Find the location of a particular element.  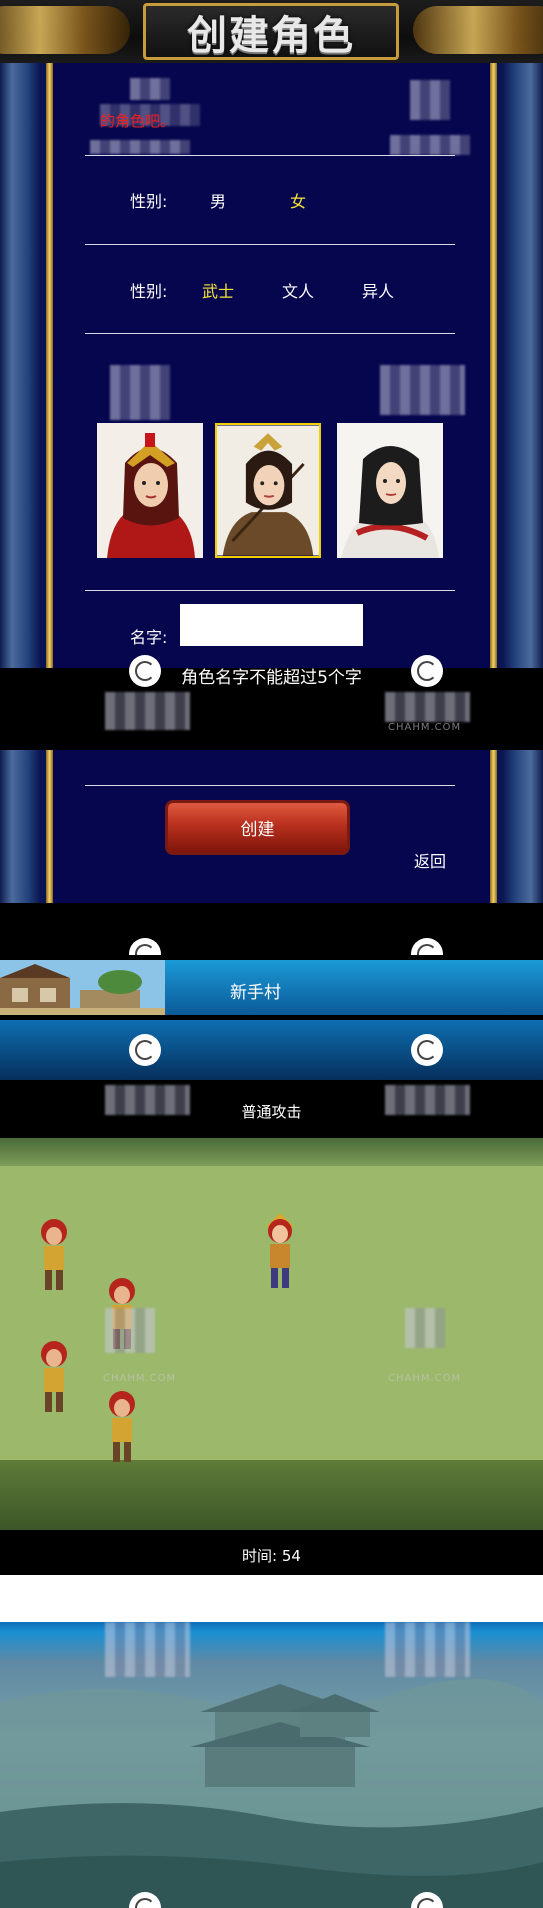

name-input is located at coordinates (271, 625).